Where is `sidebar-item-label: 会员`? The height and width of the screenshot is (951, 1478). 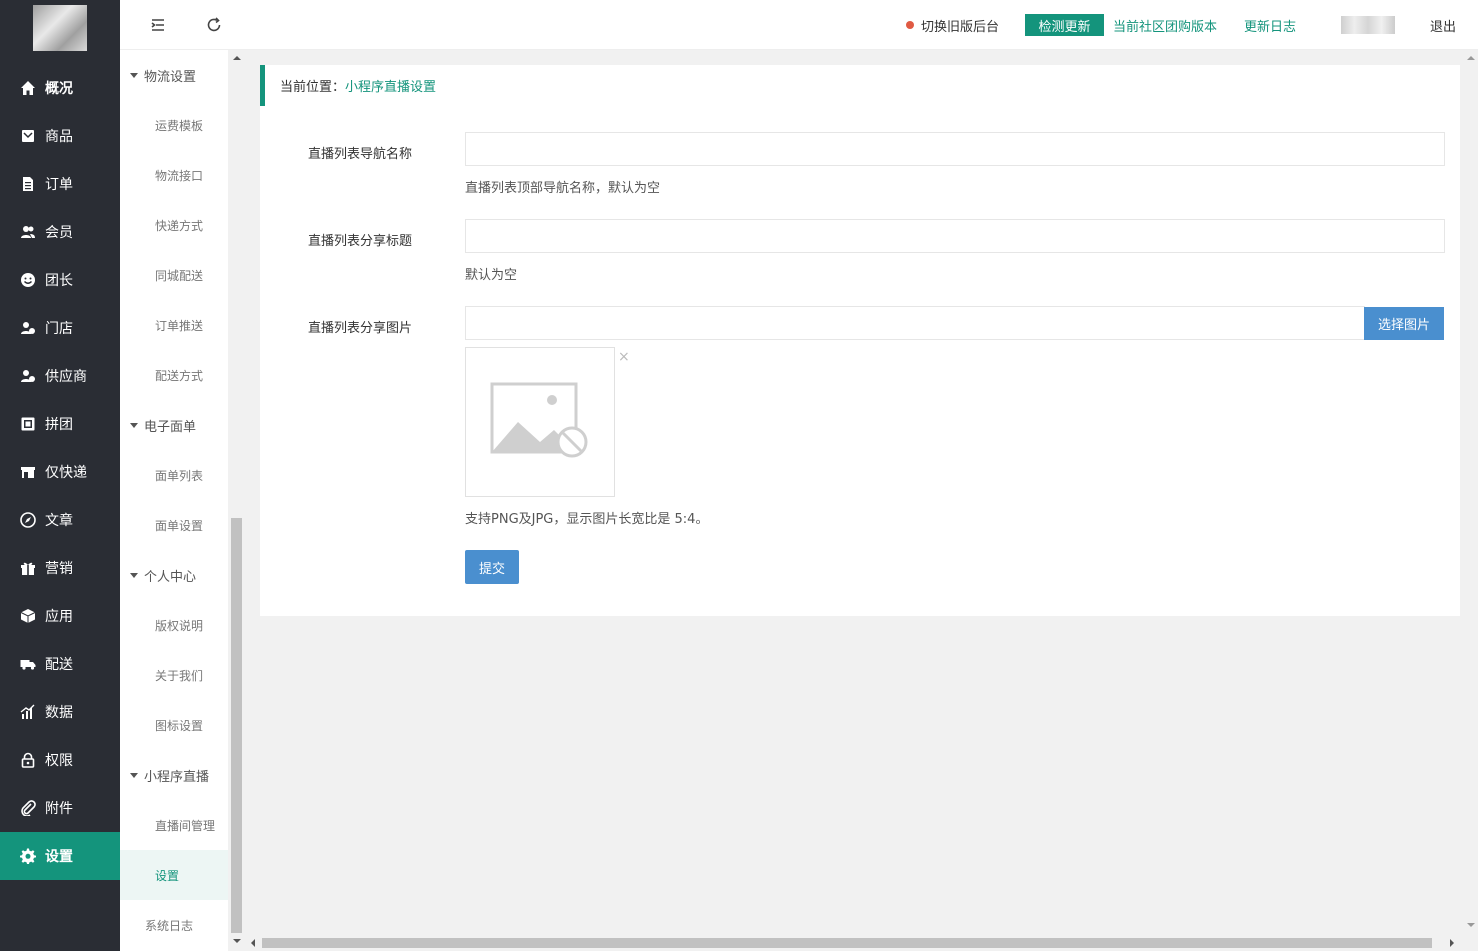 sidebar-item-label: 会员 is located at coordinates (59, 233).